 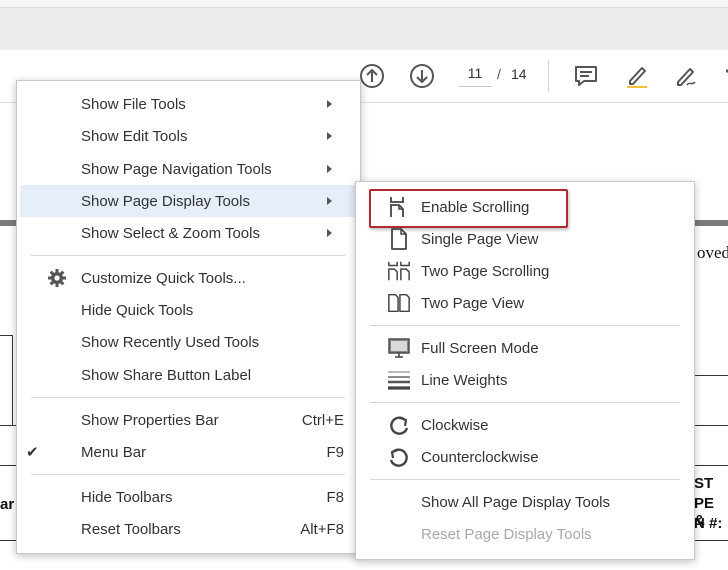 I want to click on page-number-input: 11, so click(x=475, y=73).